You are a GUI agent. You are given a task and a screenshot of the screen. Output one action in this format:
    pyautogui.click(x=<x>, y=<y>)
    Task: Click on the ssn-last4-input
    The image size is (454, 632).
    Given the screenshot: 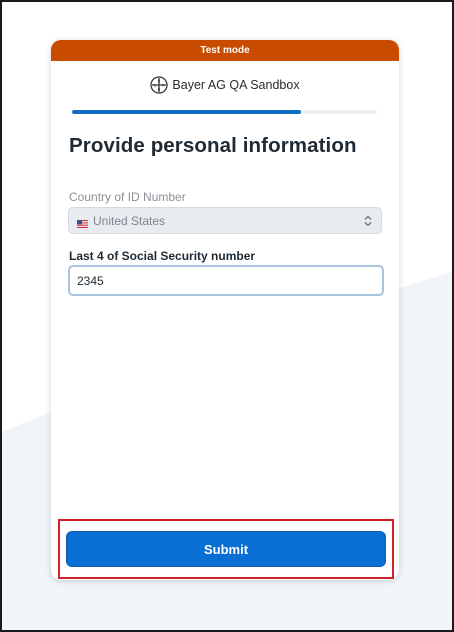 What is the action you would take?
    pyautogui.click(x=226, y=280)
    